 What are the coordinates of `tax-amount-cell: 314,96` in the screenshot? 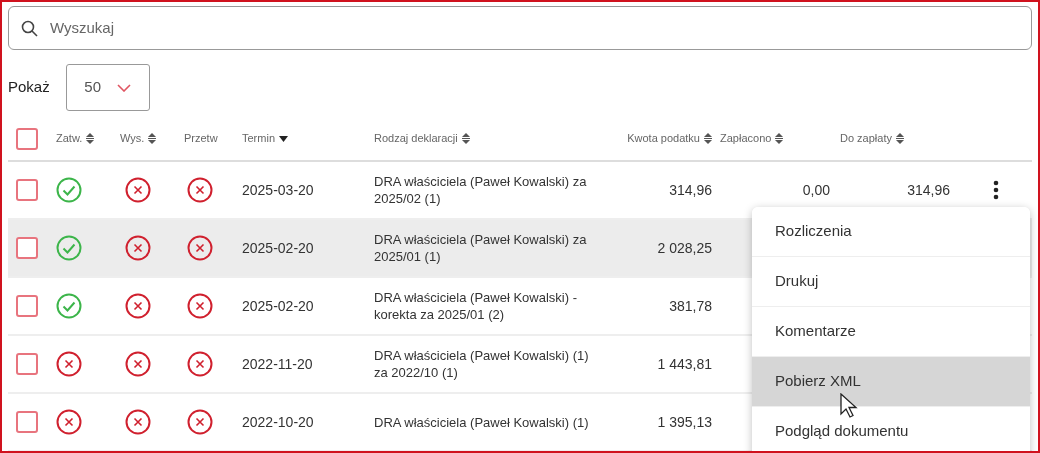 It's located at (690, 190).